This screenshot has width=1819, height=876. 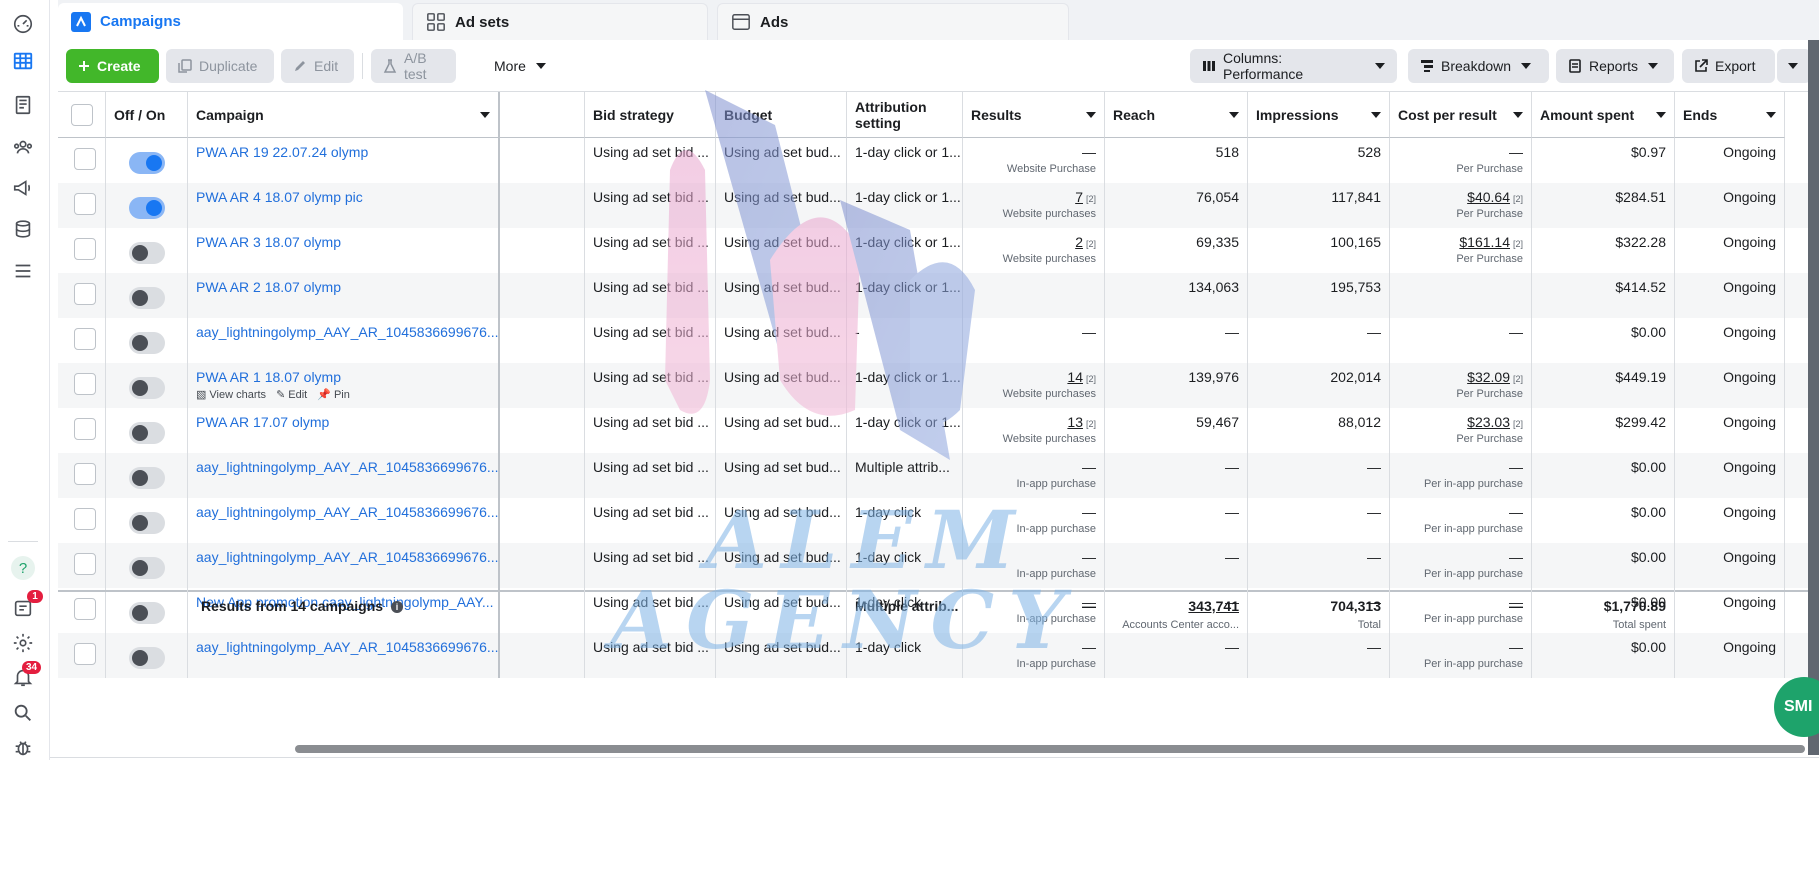 What do you see at coordinates (1461, 115) in the screenshot?
I see `column-header-cost-per-result: Cost per result` at bounding box center [1461, 115].